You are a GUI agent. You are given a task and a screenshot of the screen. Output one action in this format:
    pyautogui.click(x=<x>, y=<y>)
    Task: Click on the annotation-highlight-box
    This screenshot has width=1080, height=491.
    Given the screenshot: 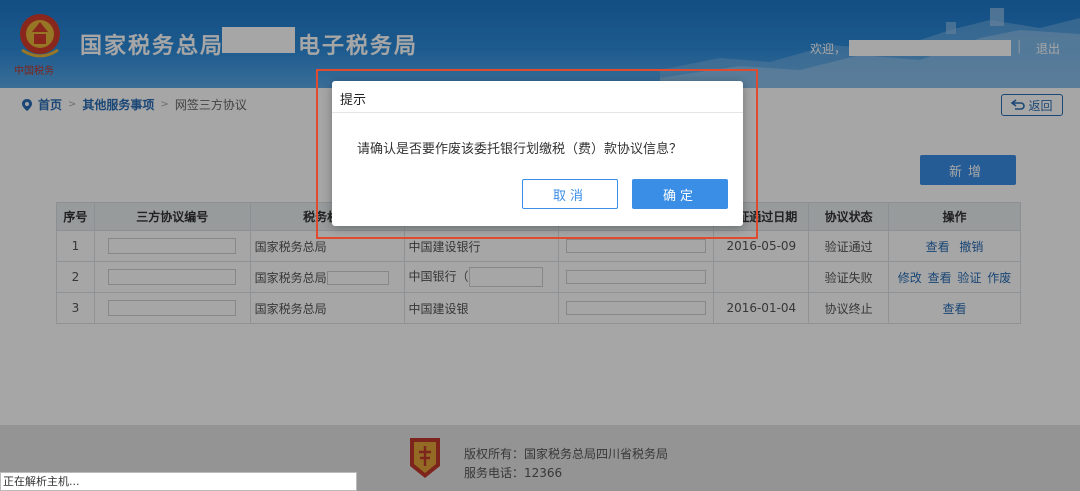 What is the action you would take?
    pyautogui.click(x=537, y=154)
    